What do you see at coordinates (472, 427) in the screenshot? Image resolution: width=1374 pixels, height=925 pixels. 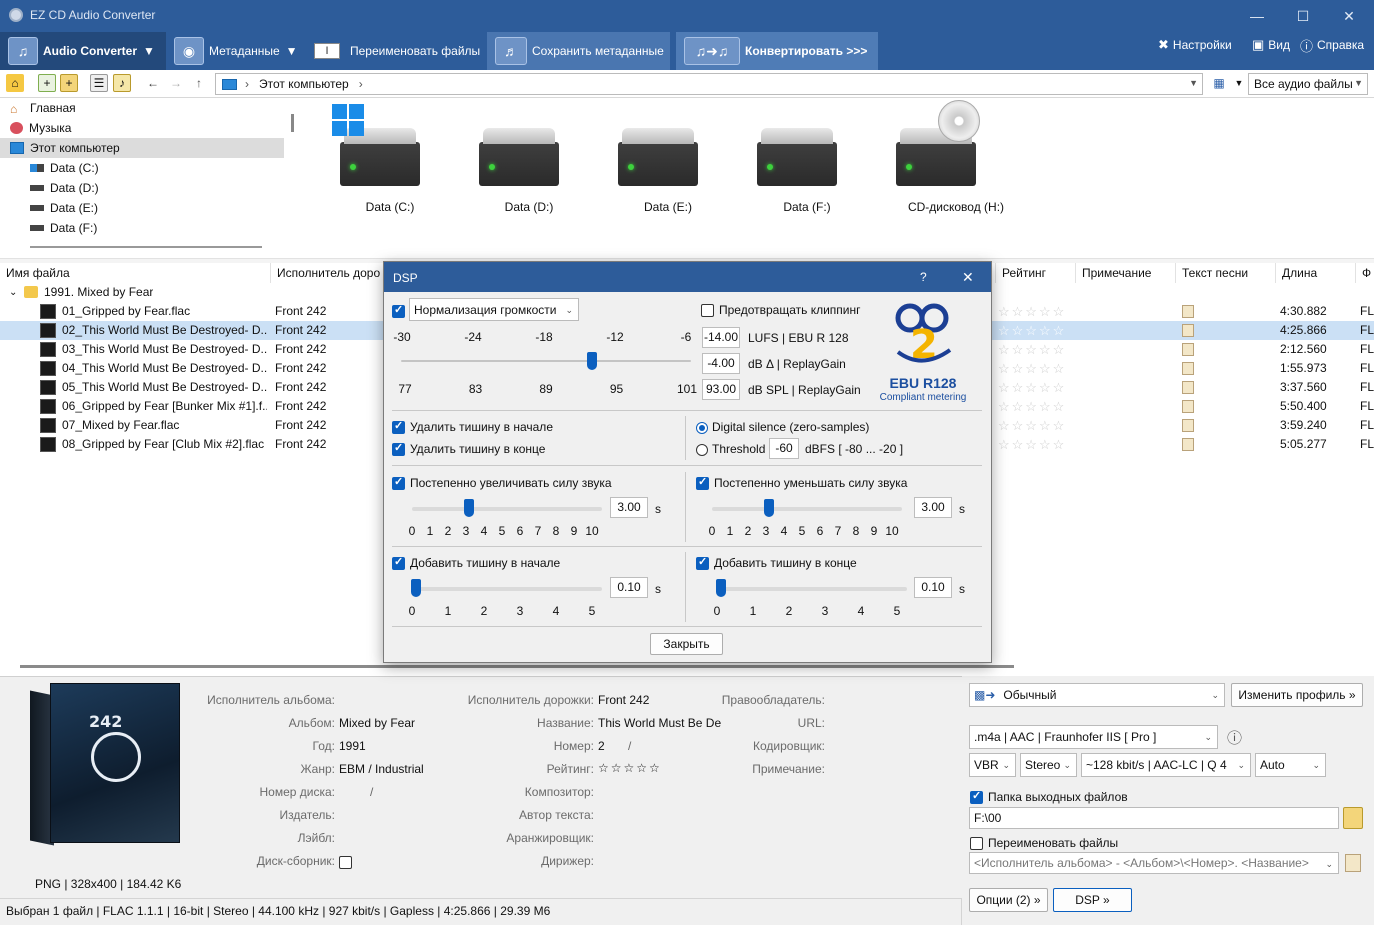 I see `remove-start-option: Удалить тишину в начале` at bounding box center [472, 427].